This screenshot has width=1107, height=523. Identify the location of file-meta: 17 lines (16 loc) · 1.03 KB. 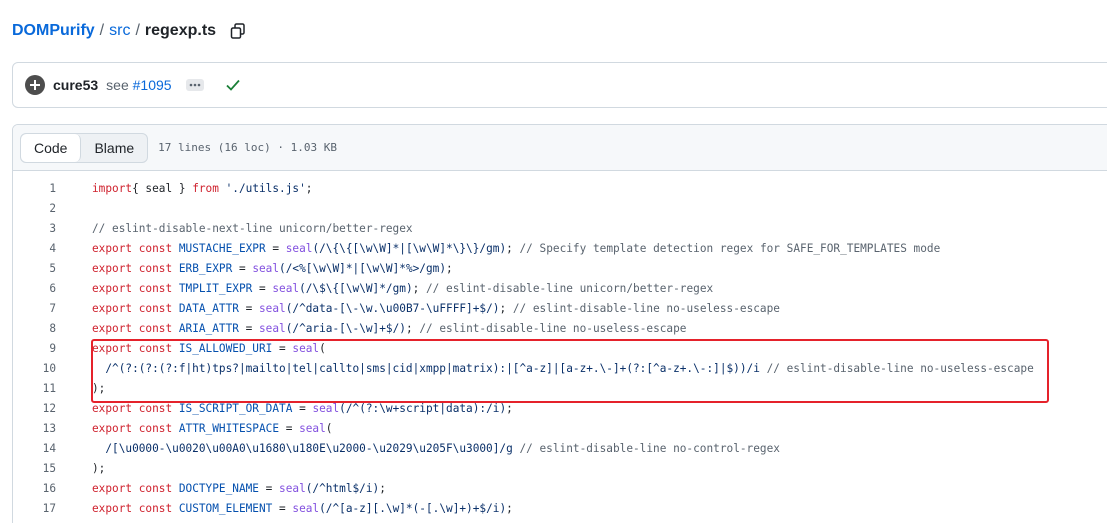
(247, 147).